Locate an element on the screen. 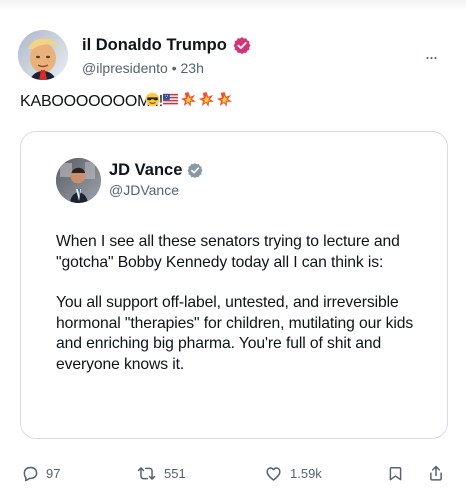  like-icon-svg is located at coordinates (273, 473).